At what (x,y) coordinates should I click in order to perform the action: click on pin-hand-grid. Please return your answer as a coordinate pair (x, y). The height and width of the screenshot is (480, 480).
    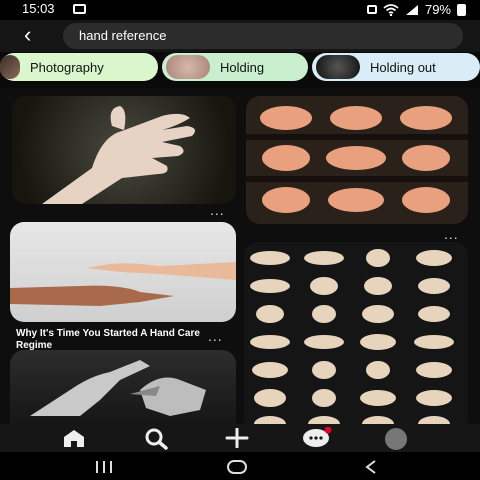
    Looking at the image, I should click on (357, 160).